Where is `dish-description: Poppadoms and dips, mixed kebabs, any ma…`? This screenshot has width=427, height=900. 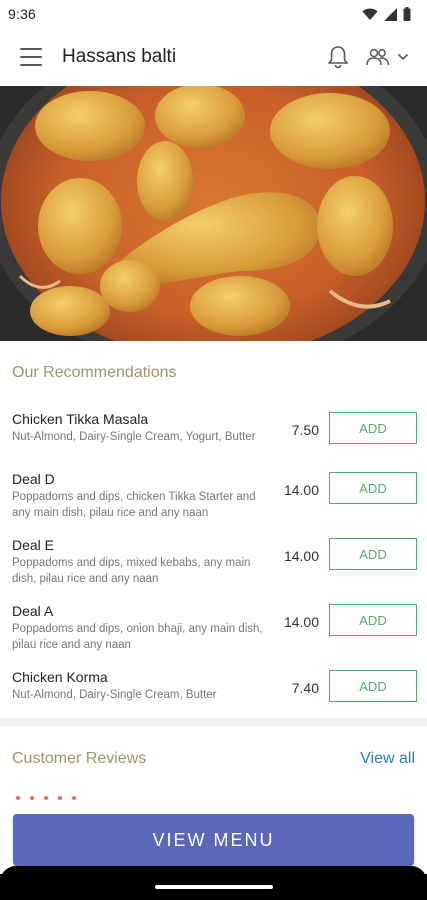
dish-description: Poppadoms and dips, mixed kebabs, any ma… is located at coordinates (131, 571).